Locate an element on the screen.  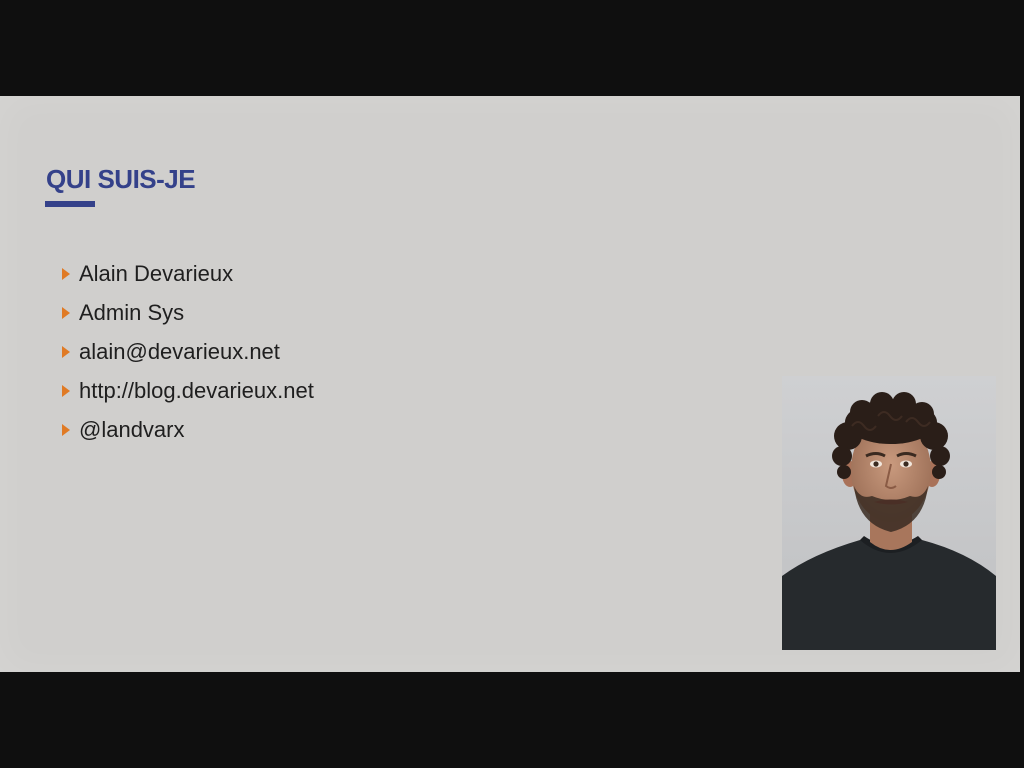
bullet-text: http://blog.devarieux.net is located at coordinates (196, 390).